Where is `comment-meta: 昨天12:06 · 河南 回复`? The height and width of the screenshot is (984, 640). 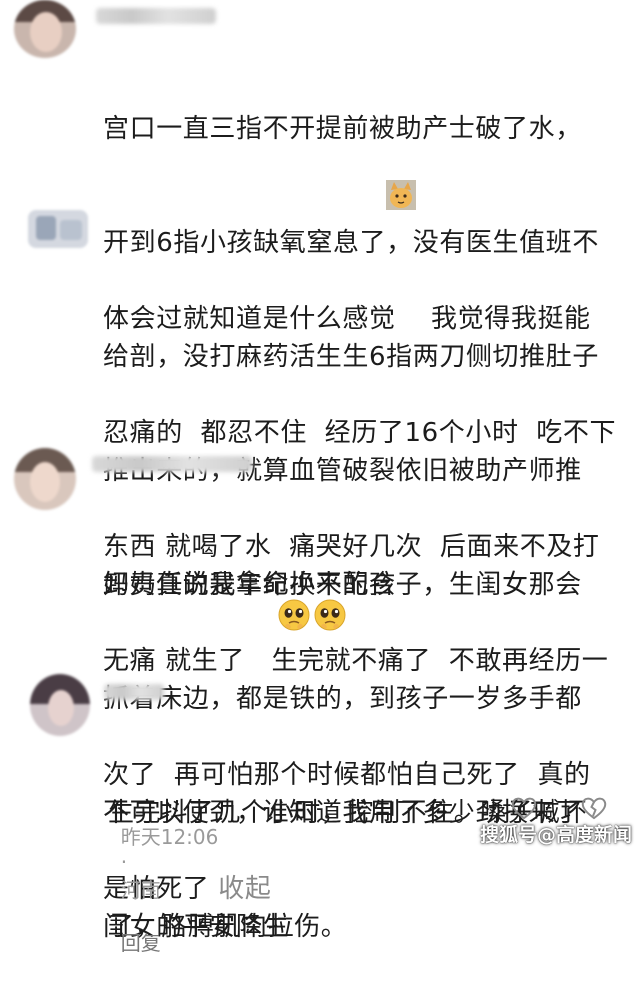
comment-meta: 昨天12:06 · 河南 回复 is located at coordinates (163, 876).